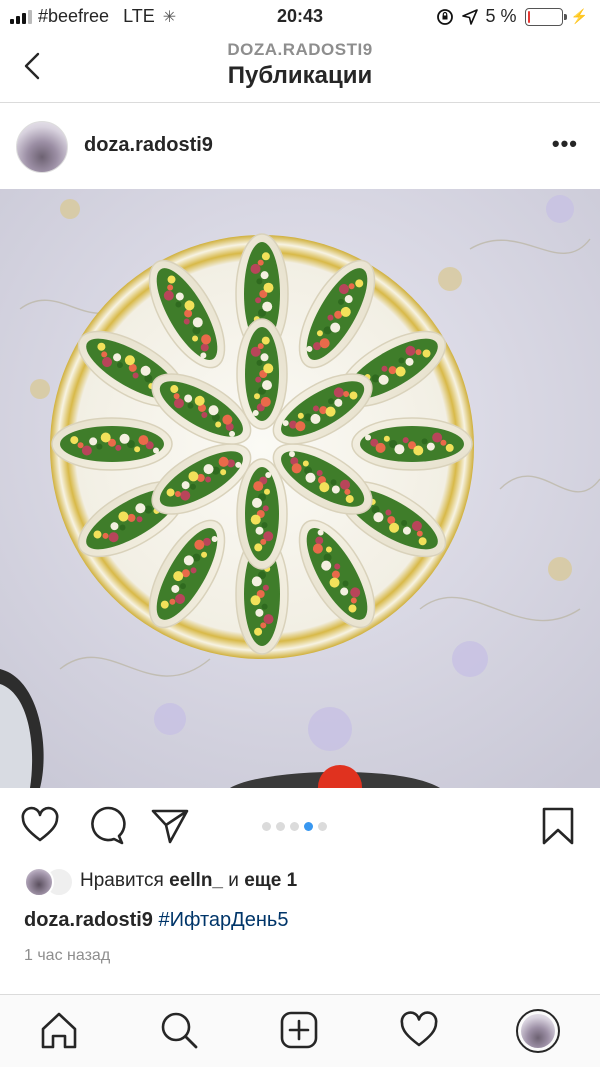 Image resolution: width=600 pixels, height=1067 pixels. Describe the element at coordinates (300, 75) in the screenshot. I see `page-title: Публикации` at that location.